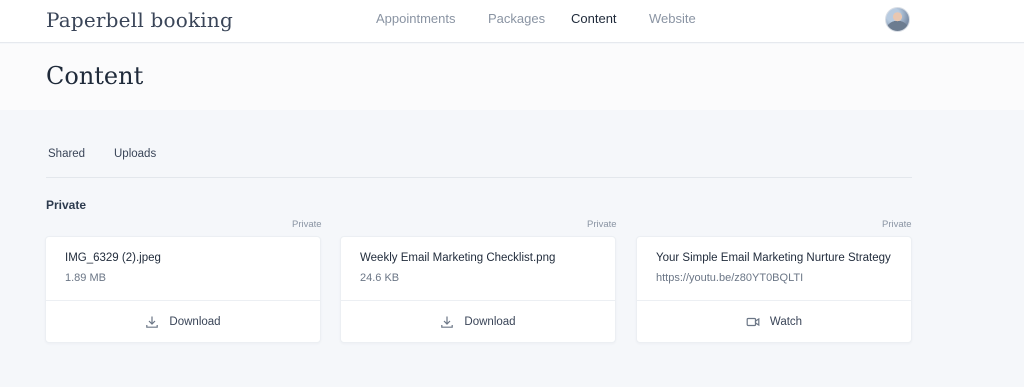 Image resolution: width=1024 pixels, height=387 pixels. What do you see at coordinates (66, 205) in the screenshot?
I see `section-heading-private: Private` at bounding box center [66, 205].